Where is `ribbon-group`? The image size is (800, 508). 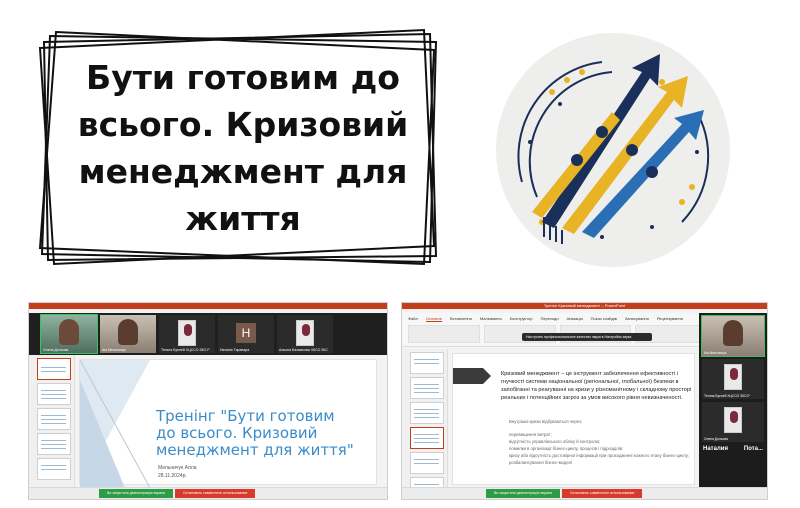 ribbon-group is located at coordinates (444, 334).